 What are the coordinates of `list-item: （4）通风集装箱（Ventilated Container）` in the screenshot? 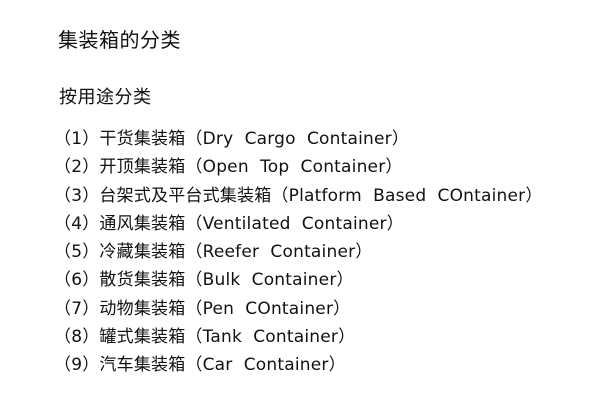 It's located at (229, 223).